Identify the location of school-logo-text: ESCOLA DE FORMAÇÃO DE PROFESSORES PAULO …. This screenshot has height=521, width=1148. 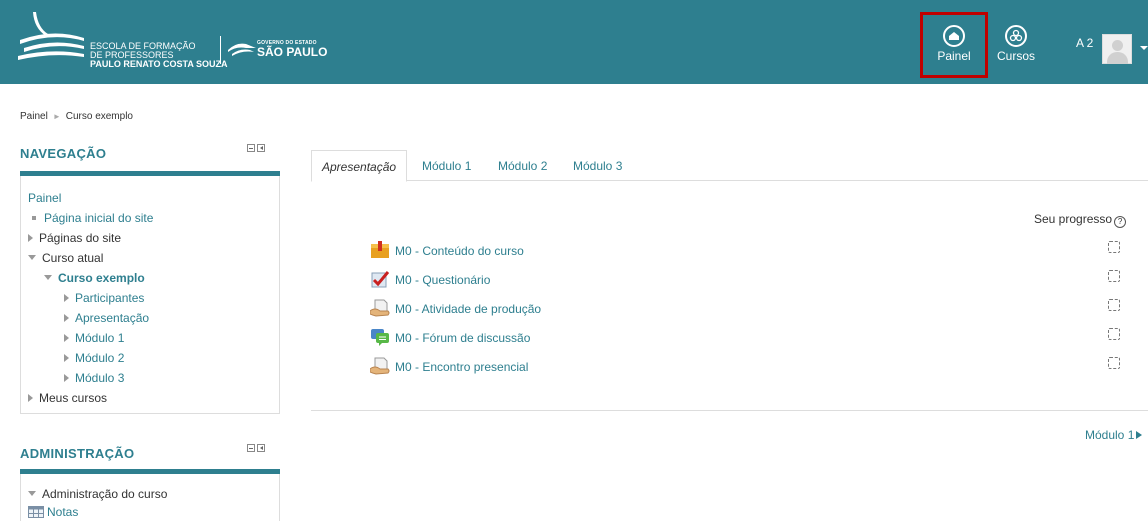
(159, 55).